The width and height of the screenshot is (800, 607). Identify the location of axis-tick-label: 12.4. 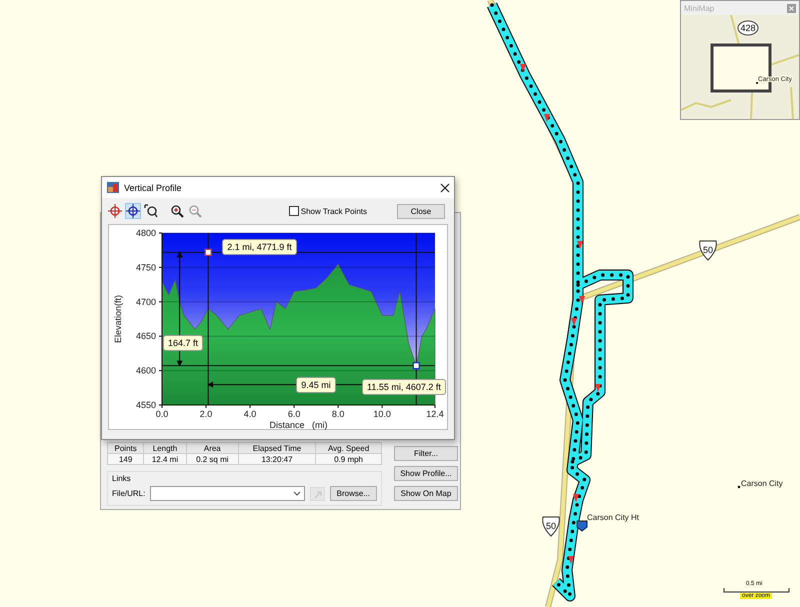
(435, 414).